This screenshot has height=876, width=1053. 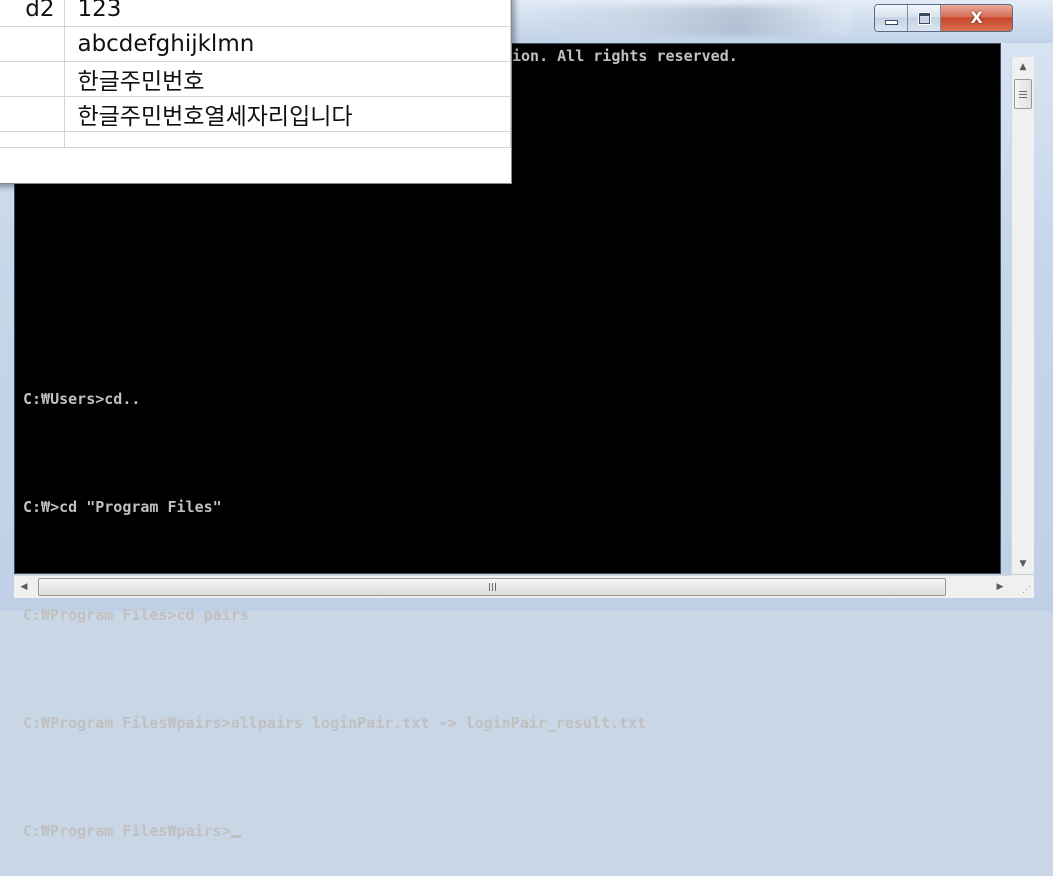 I want to click on table-row: 한글주민번호열세자리입니다, so click(x=255, y=114).